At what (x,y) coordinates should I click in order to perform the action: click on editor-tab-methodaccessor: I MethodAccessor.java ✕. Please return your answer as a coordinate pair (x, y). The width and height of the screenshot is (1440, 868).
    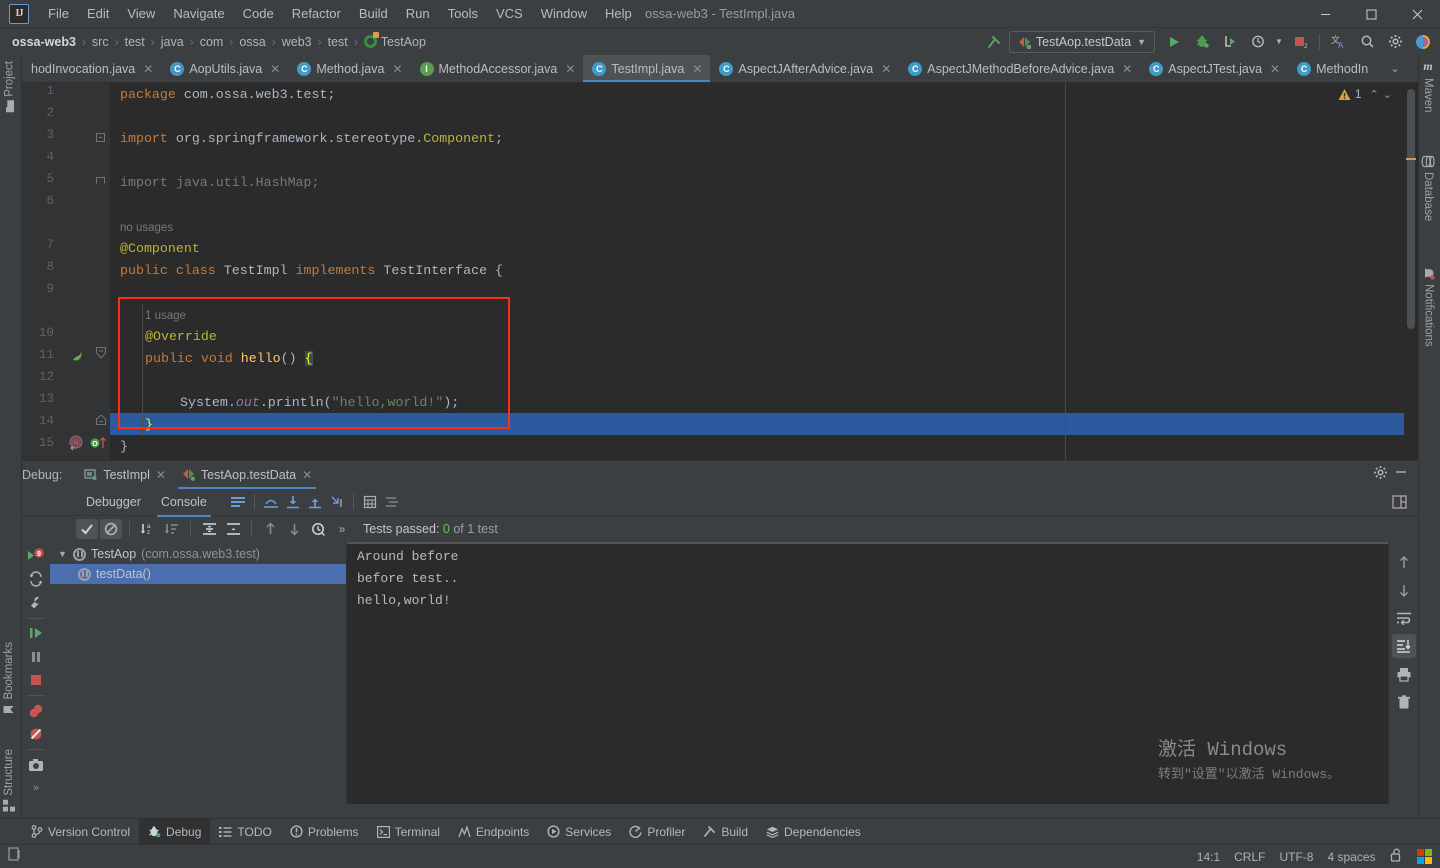
    Looking at the image, I should click on (497, 68).